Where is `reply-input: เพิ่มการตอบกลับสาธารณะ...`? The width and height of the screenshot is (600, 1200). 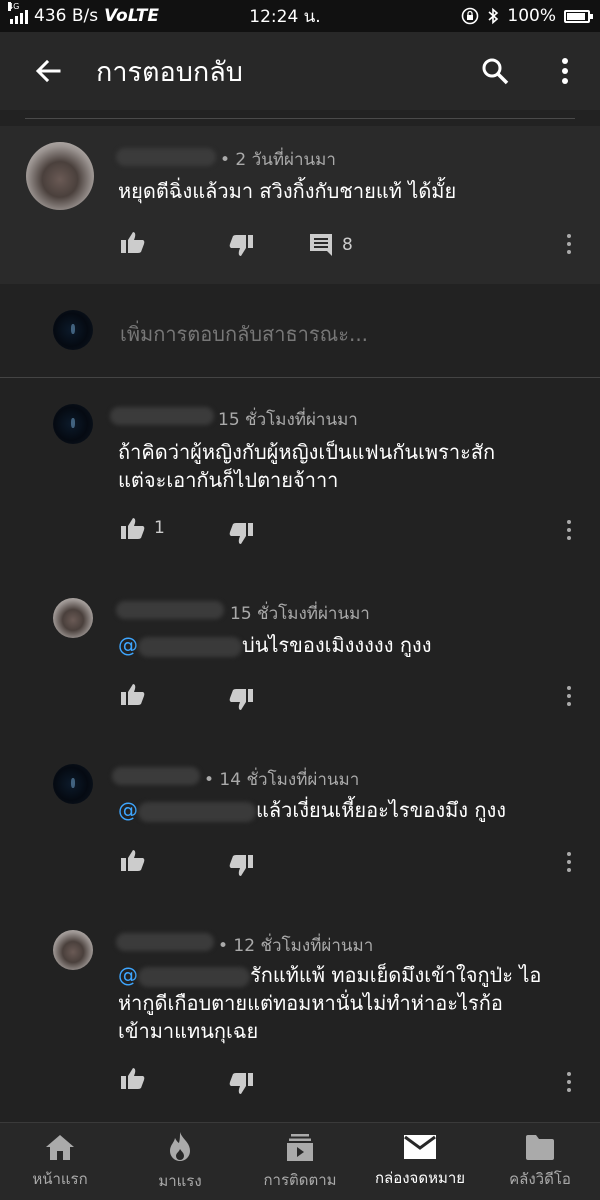
reply-input: เพิ่มการตอบกลับสาธารณะ... is located at coordinates (244, 334).